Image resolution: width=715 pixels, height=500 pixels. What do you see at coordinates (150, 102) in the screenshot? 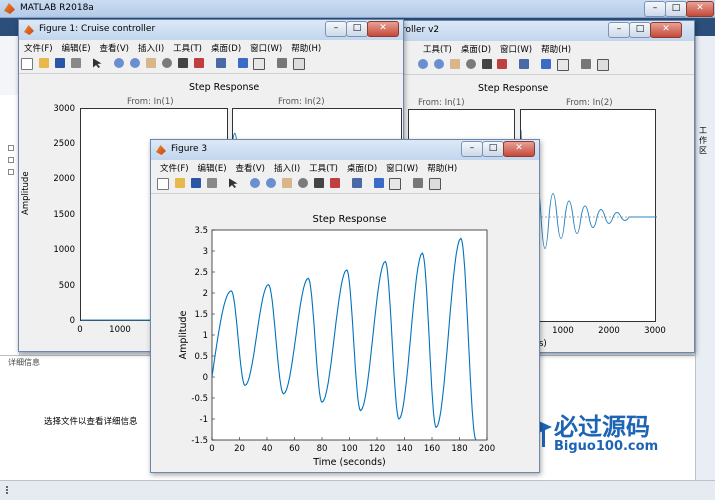
I see `figure-1-col1-label: From: In(1)` at bounding box center [150, 102].